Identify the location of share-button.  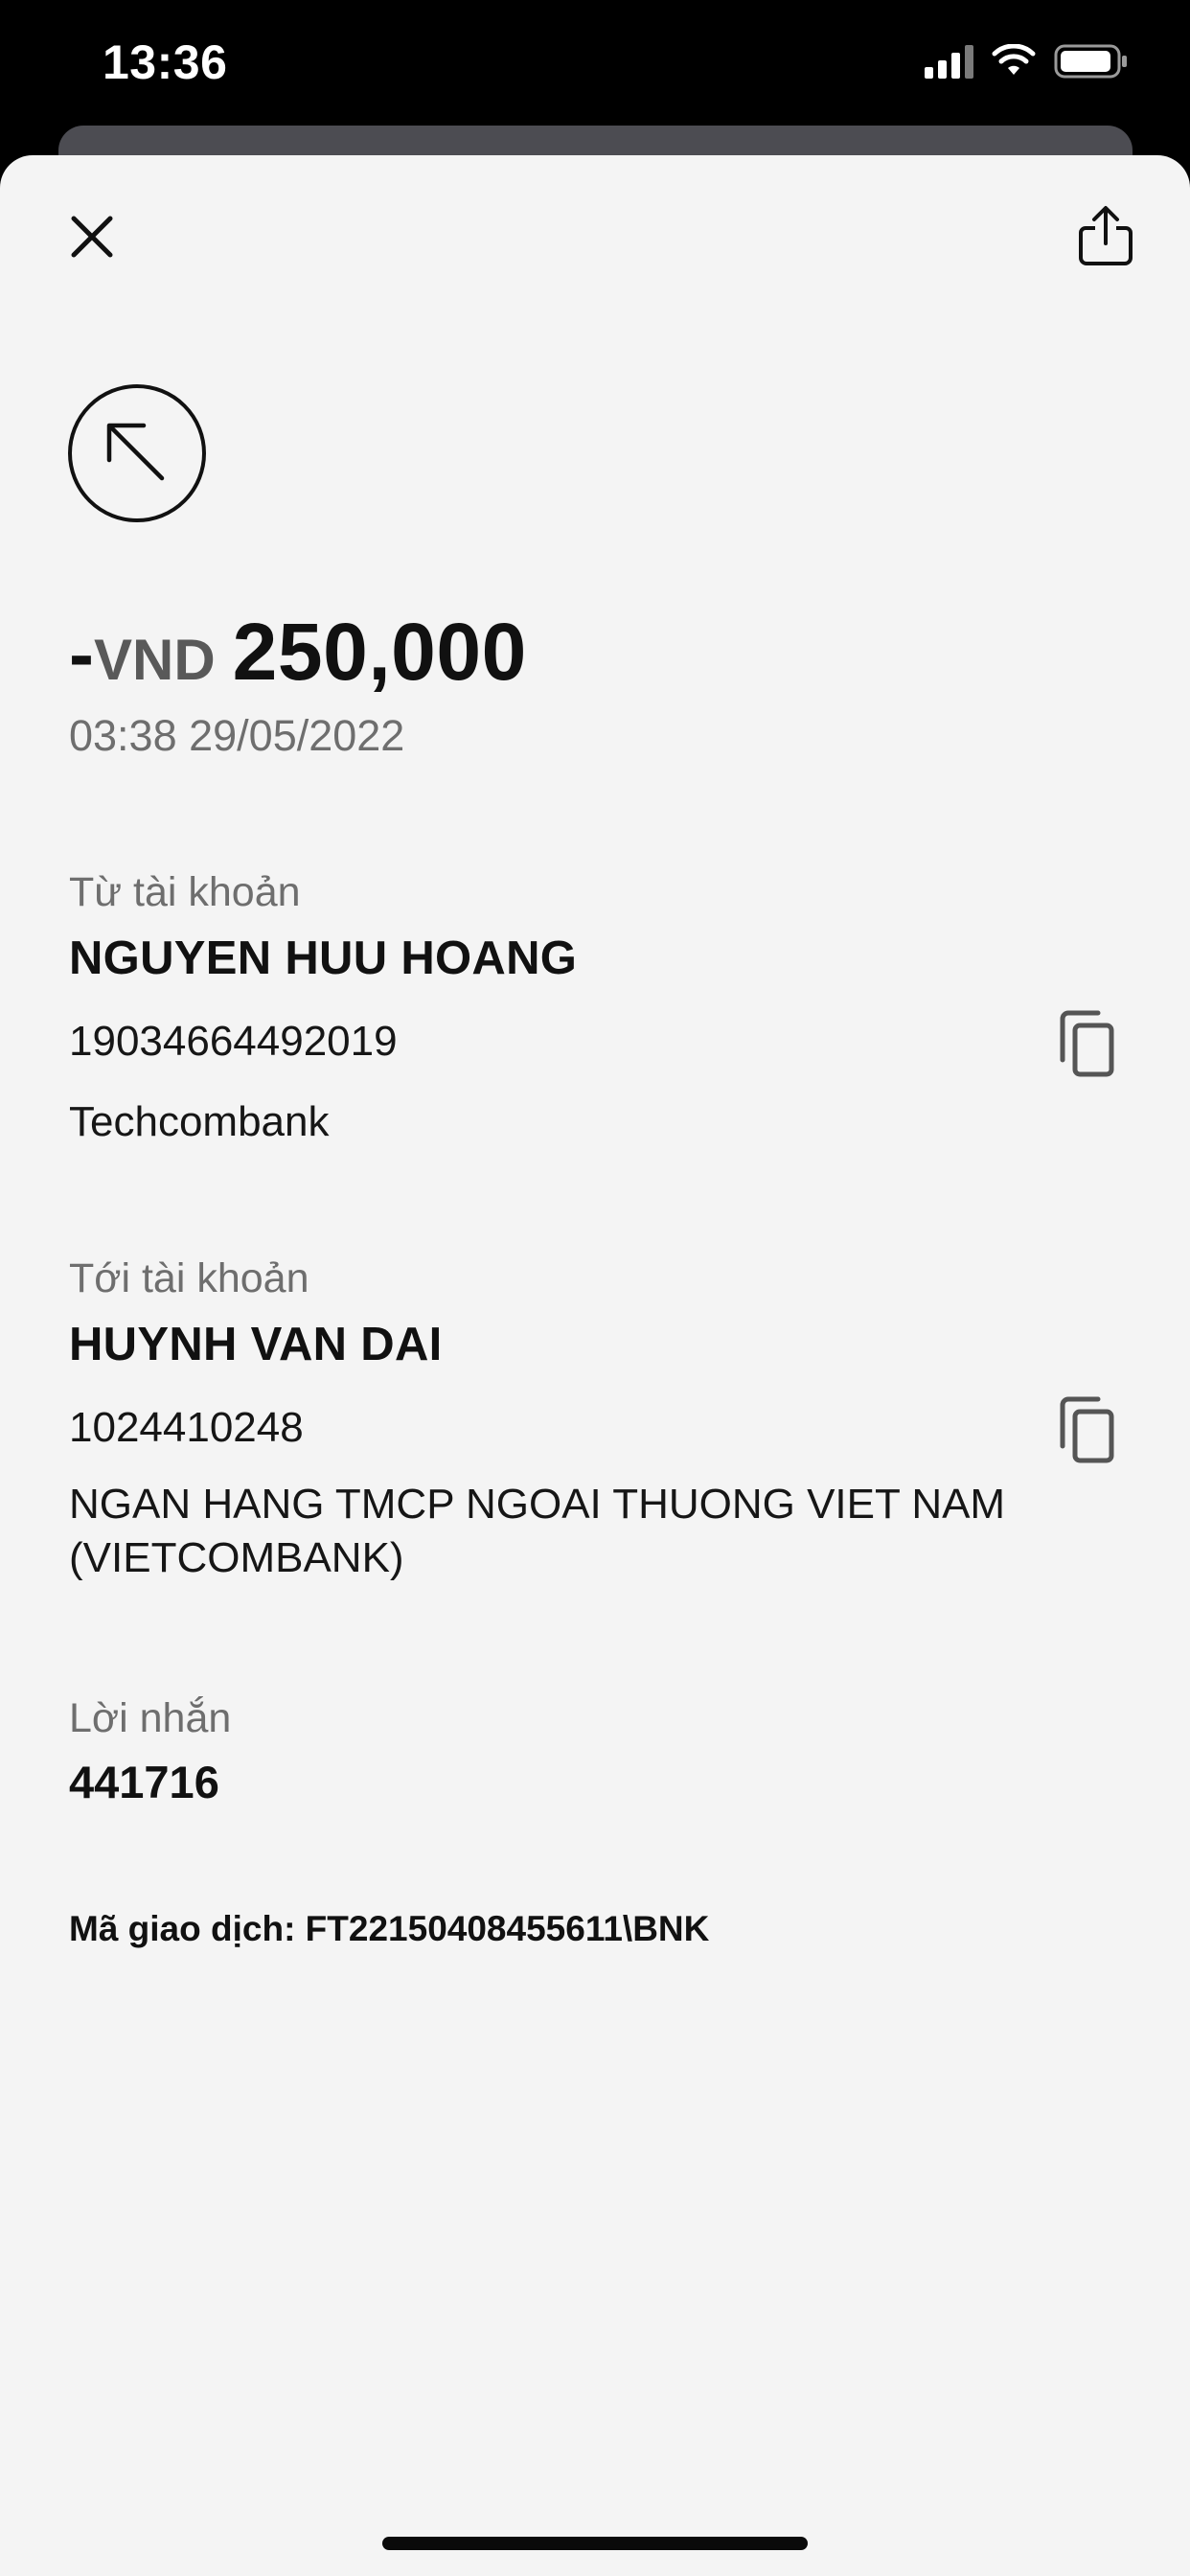
(1105, 235).